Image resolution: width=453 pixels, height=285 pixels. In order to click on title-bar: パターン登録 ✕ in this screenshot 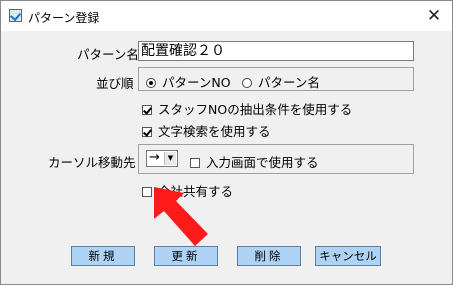, I will do `click(226, 16)`.